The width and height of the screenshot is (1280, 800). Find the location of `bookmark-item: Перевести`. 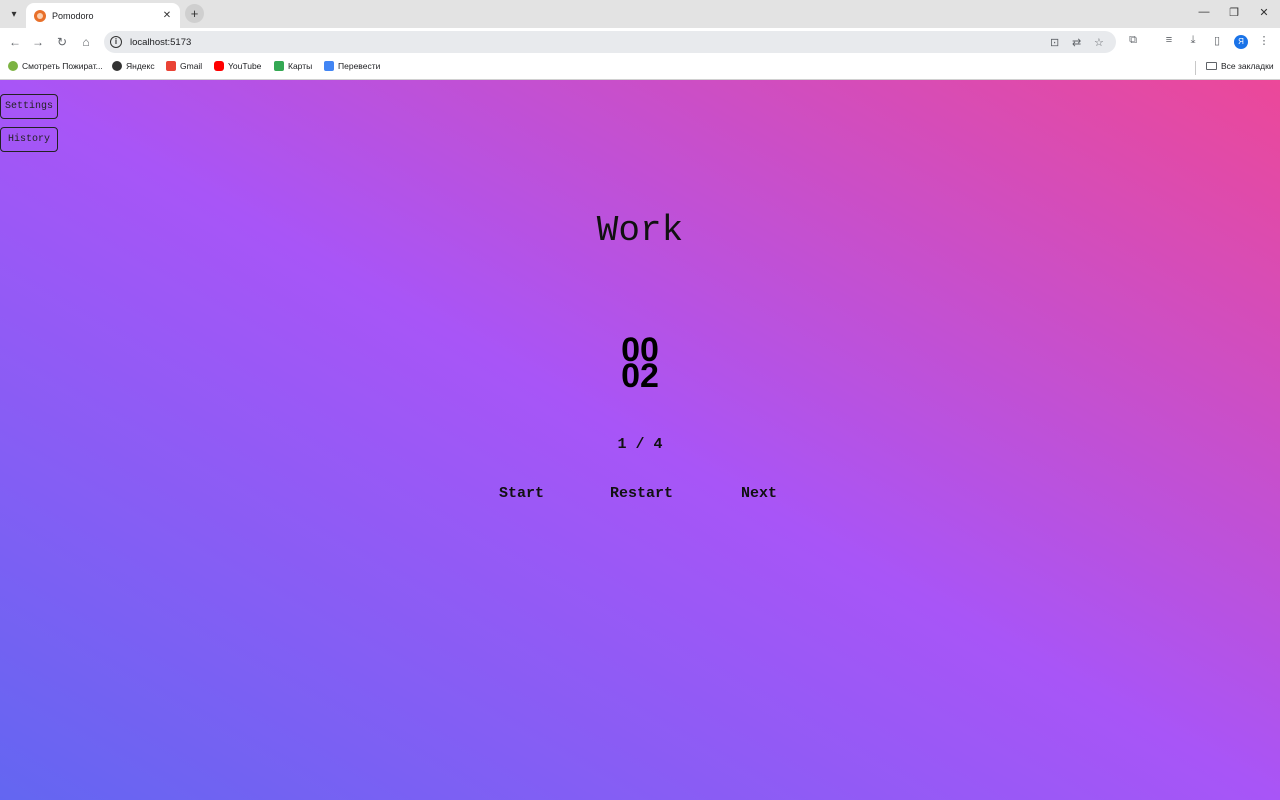

bookmark-item: Перевести is located at coordinates (352, 66).